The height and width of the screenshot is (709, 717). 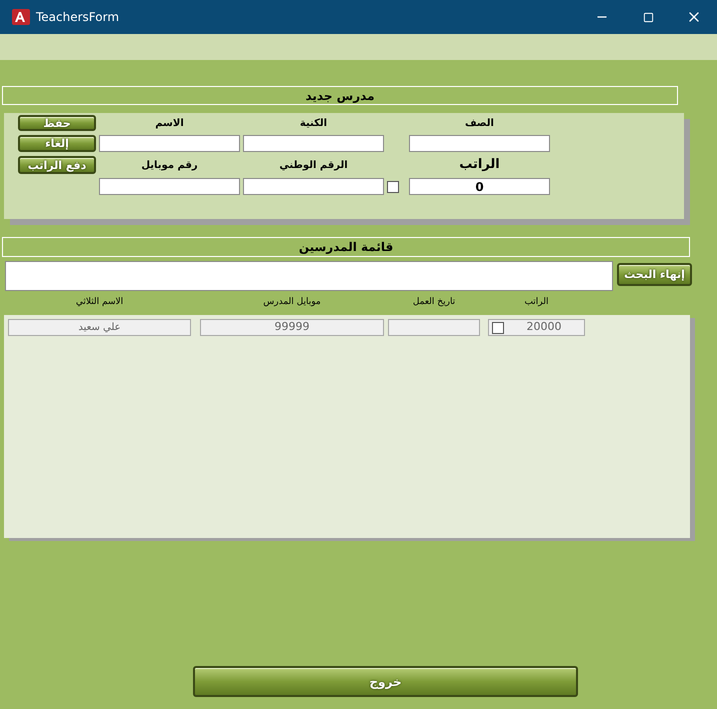 What do you see at coordinates (100, 303) in the screenshot?
I see `column-header: الاسم الثلاثي` at bounding box center [100, 303].